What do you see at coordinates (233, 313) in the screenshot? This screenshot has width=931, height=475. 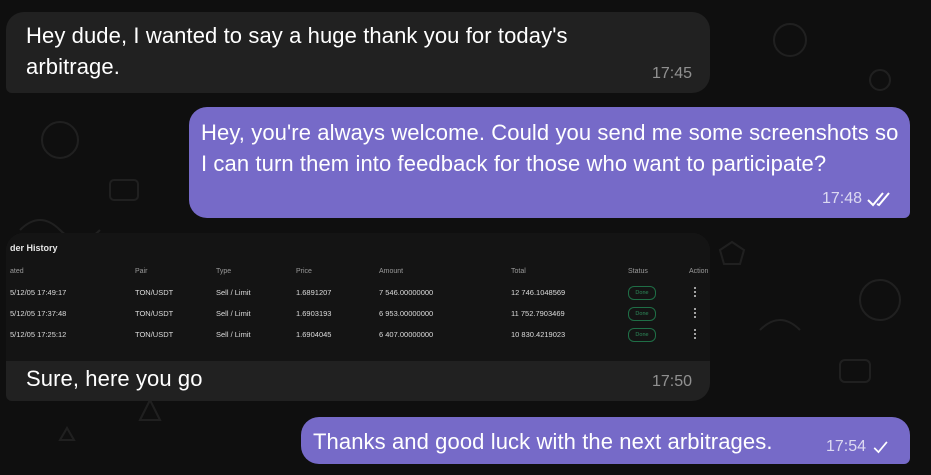 I see `row2-type: Sell / Limit` at bounding box center [233, 313].